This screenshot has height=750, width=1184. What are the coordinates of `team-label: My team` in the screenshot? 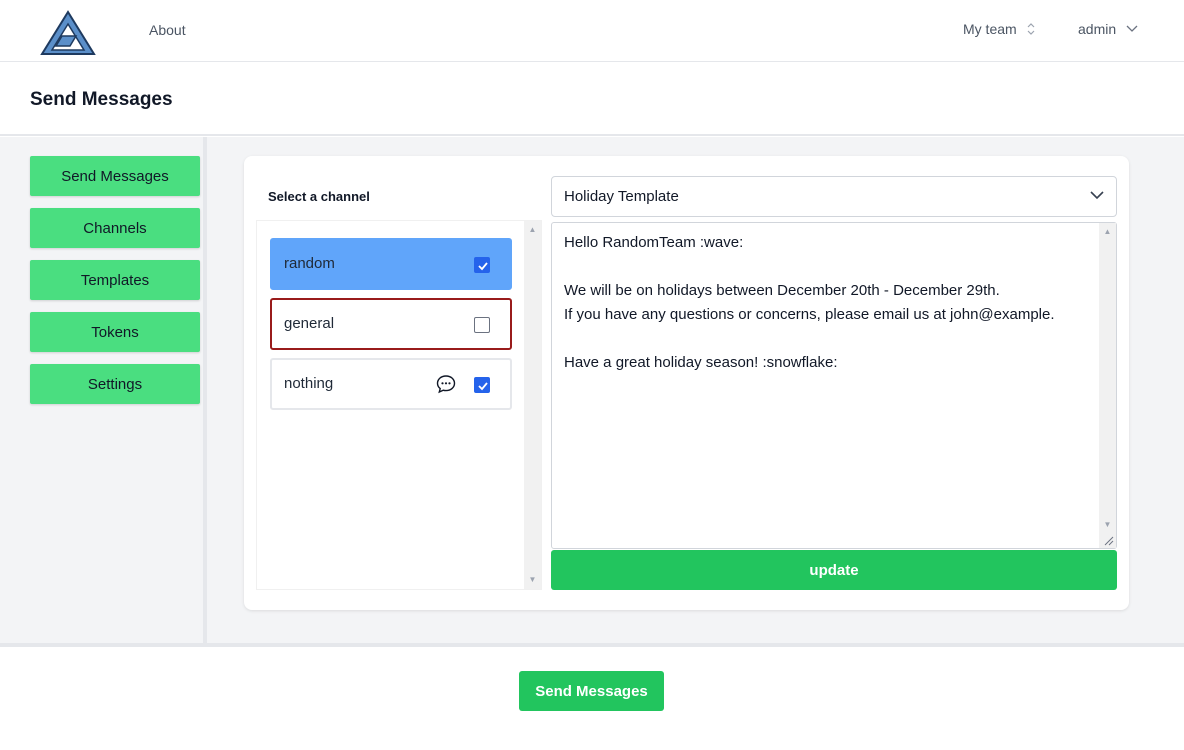 It's located at (990, 29).